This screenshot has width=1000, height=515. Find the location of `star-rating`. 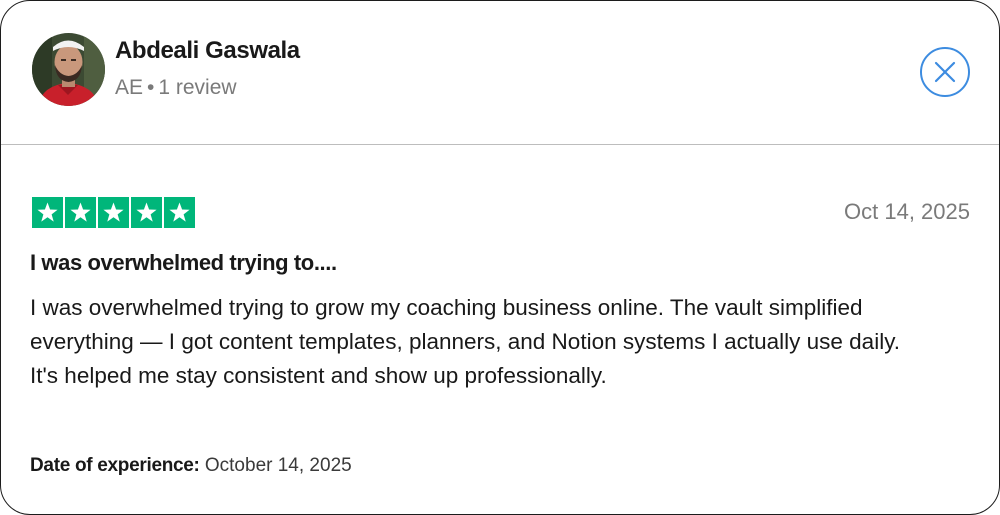

star-rating is located at coordinates (113, 212).